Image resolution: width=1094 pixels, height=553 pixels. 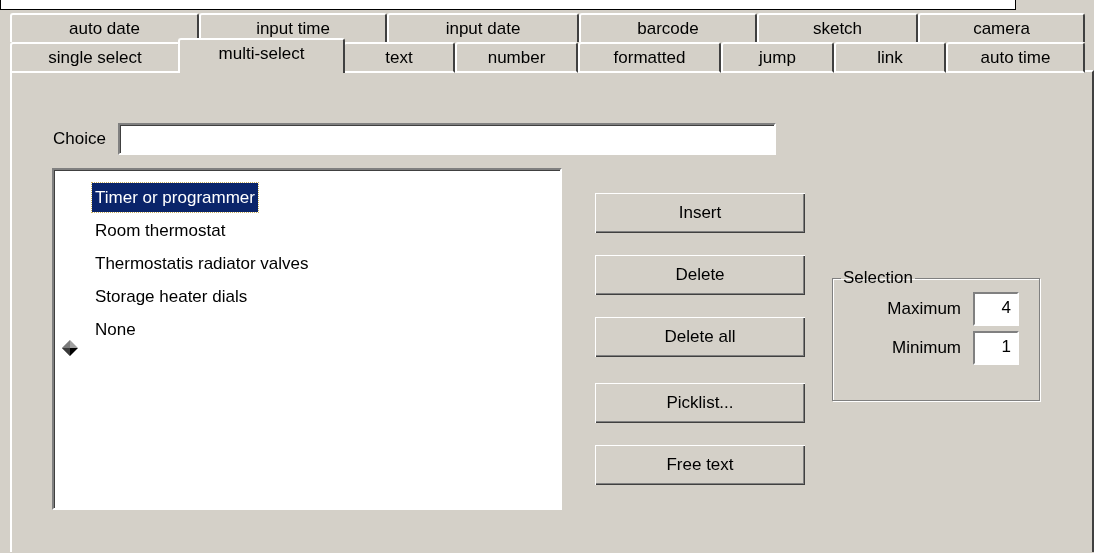 What do you see at coordinates (649, 57) in the screenshot?
I see `tab: formatted` at bounding box center [649, 57].